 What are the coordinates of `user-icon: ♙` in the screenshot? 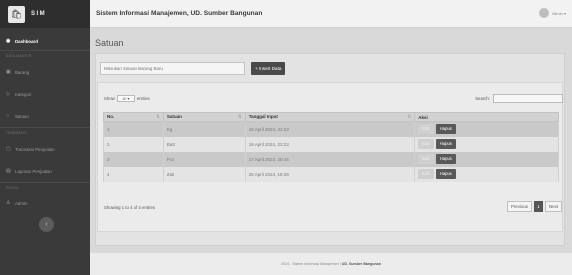 It's located at (8, 202).